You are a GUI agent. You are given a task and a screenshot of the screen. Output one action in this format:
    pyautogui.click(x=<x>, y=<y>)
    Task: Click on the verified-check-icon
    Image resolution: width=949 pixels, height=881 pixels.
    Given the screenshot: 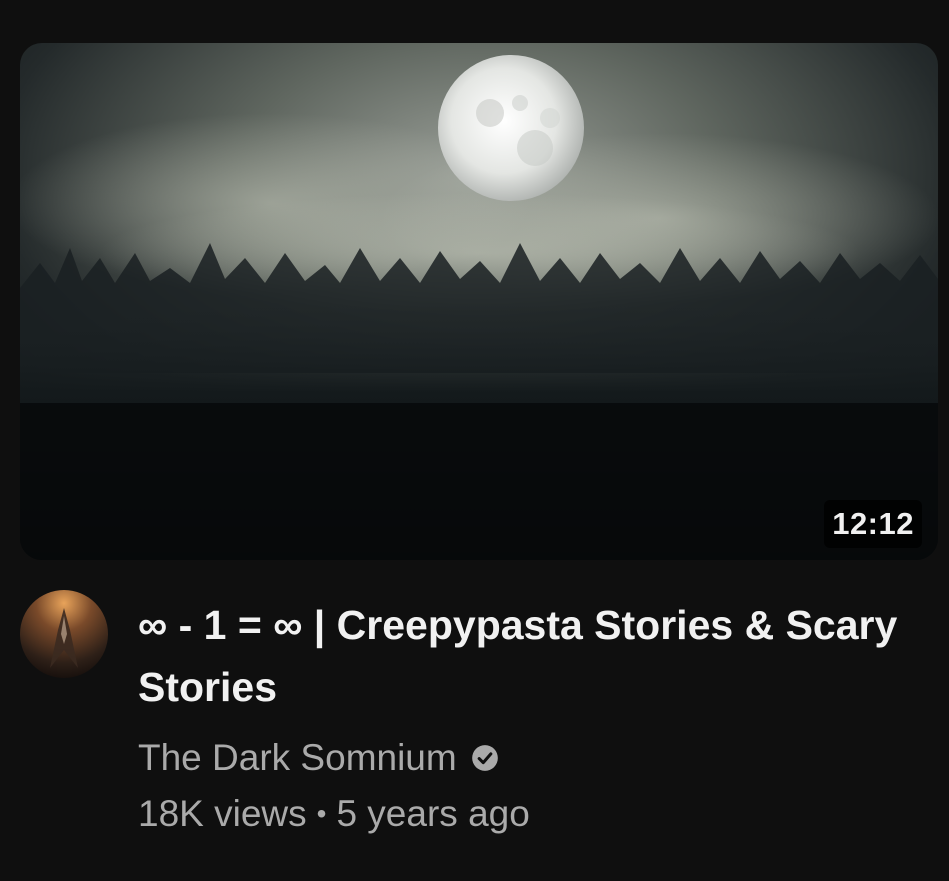 What is the action you would take?
    pyautogui.click(x=484, y=758)
    